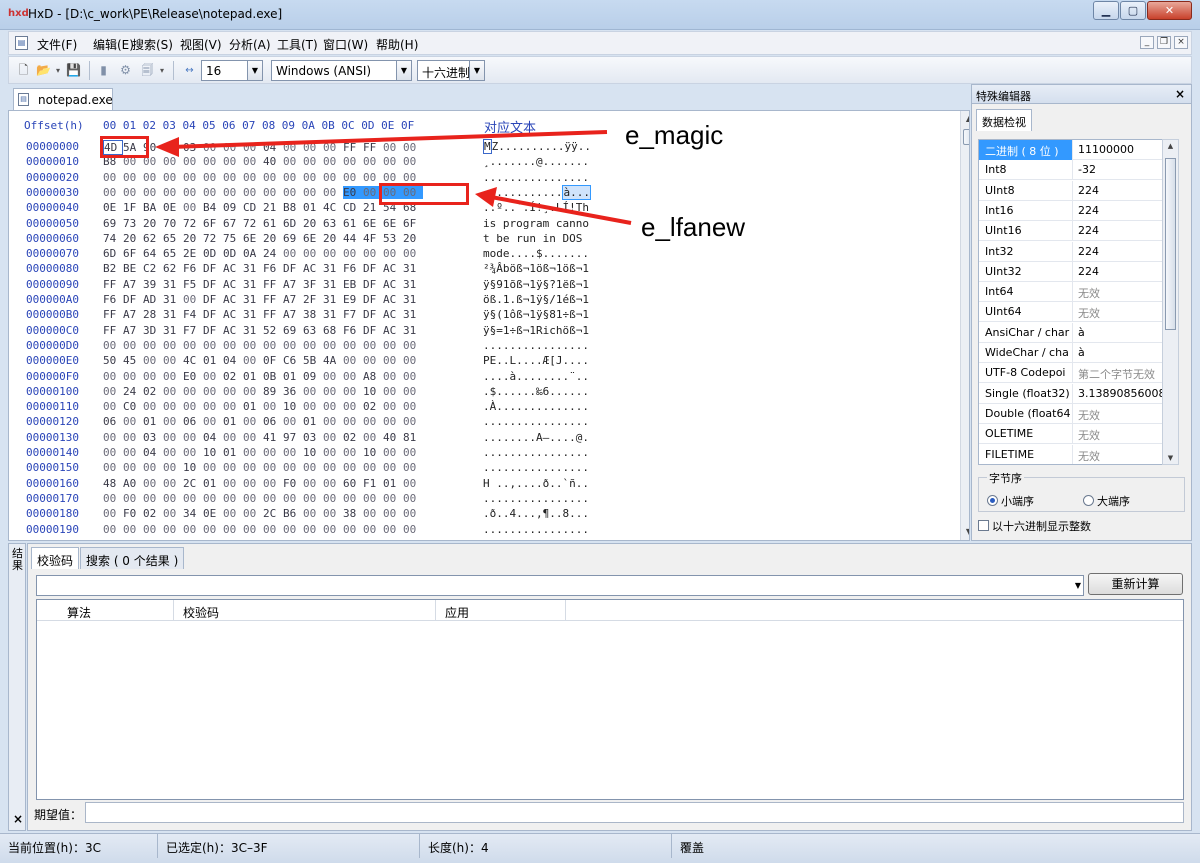  What do you see at coordinates (1147, 42) in the screenshot?
I see `mdi-minimize-button: _` at bounding box center [1147, 42].